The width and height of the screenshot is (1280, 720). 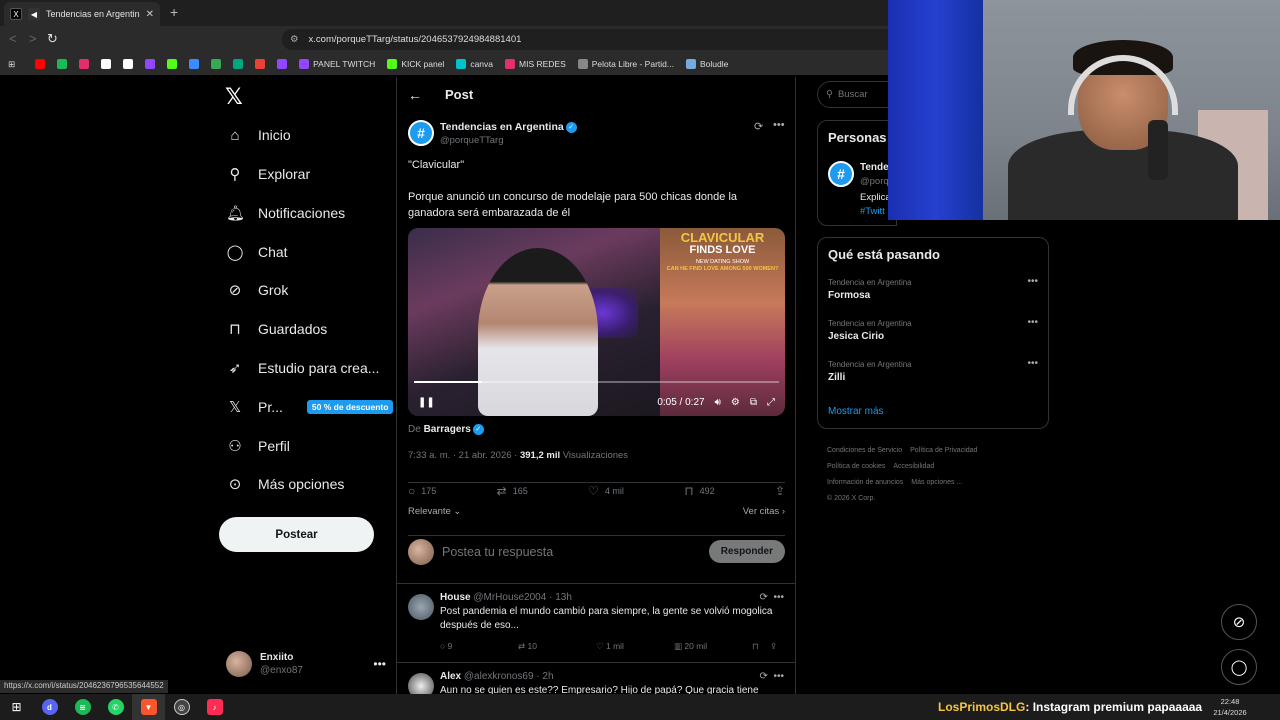 What do you see at coordinates (596, 382) in the screenshot?
I see `video-progress-bar` at bounding box center [596, 382].